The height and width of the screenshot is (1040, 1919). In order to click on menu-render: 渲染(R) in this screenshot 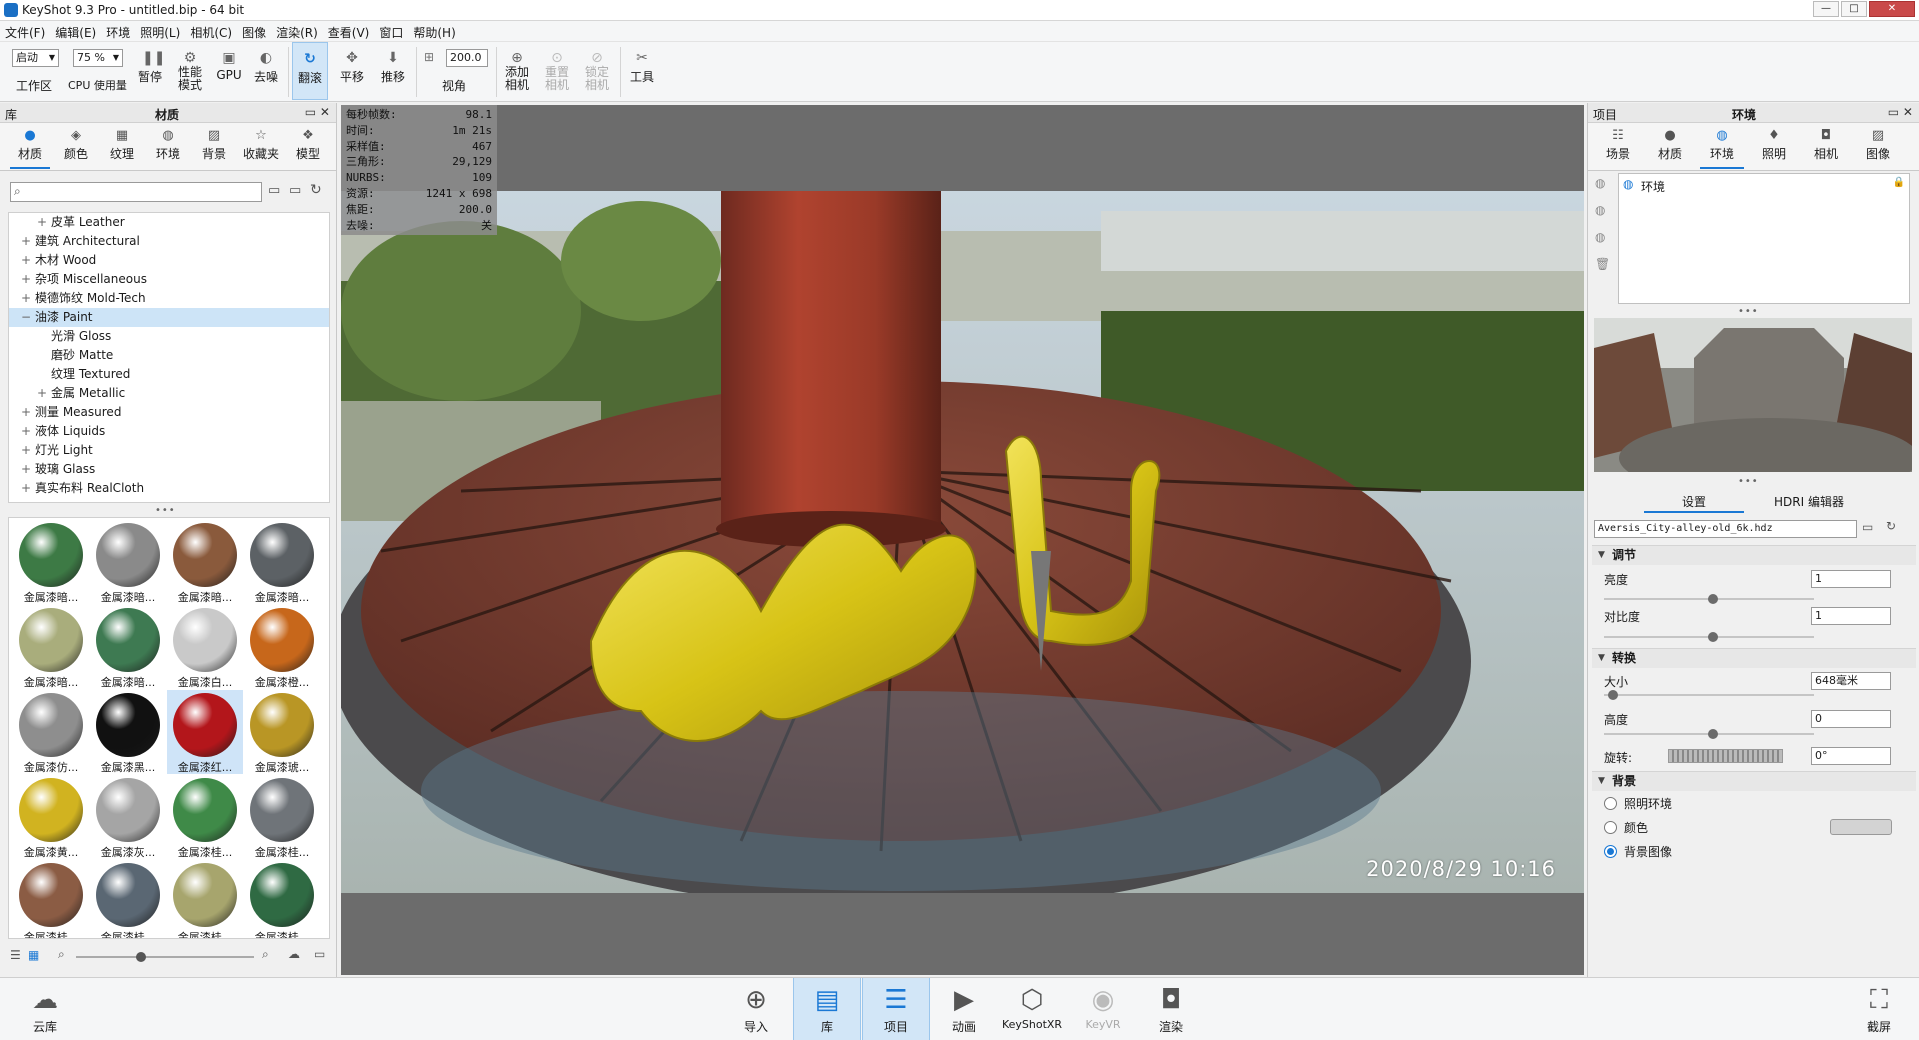, I will do `click(297, 31)`.